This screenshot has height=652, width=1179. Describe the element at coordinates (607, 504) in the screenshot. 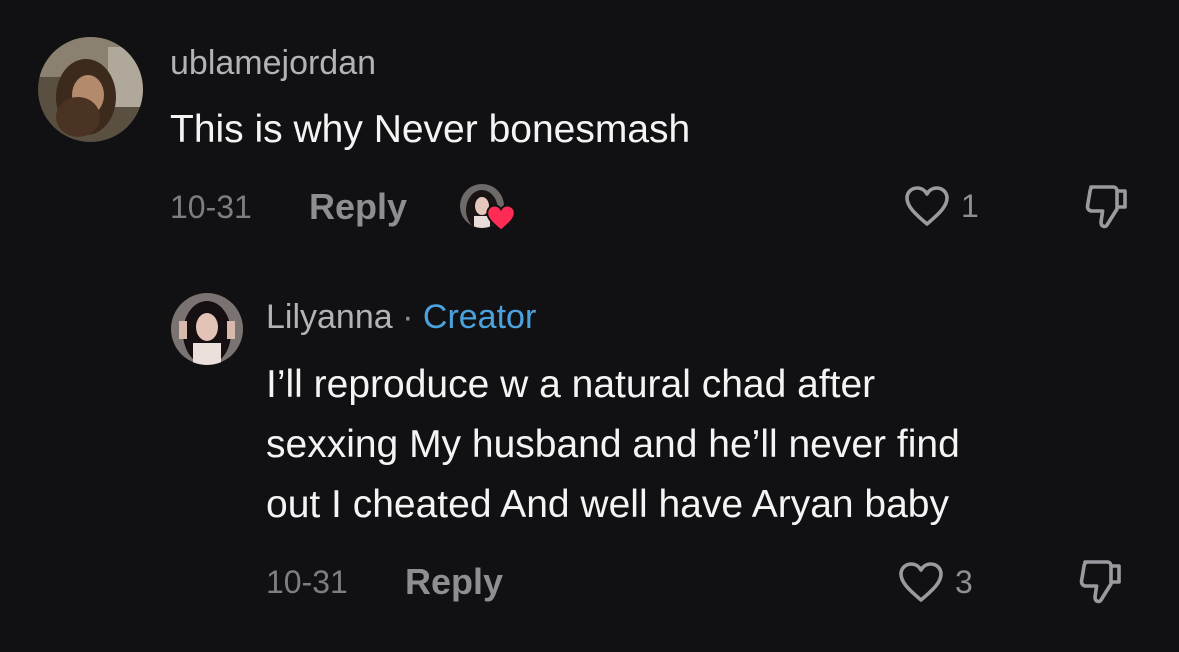

I see `reply-text-line: out I cheated And well have Aryan baby` at that location.